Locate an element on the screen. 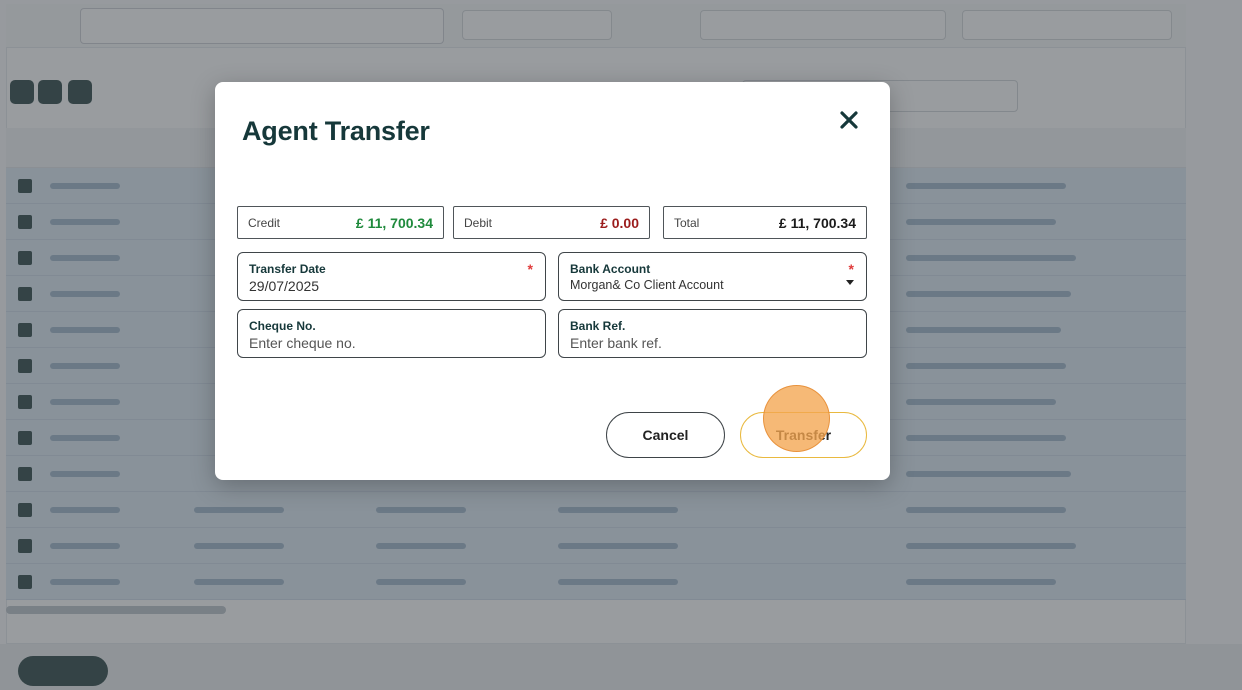  cheque-no-placeholder: Enter cheque no. is located at coordinates (302, 343).